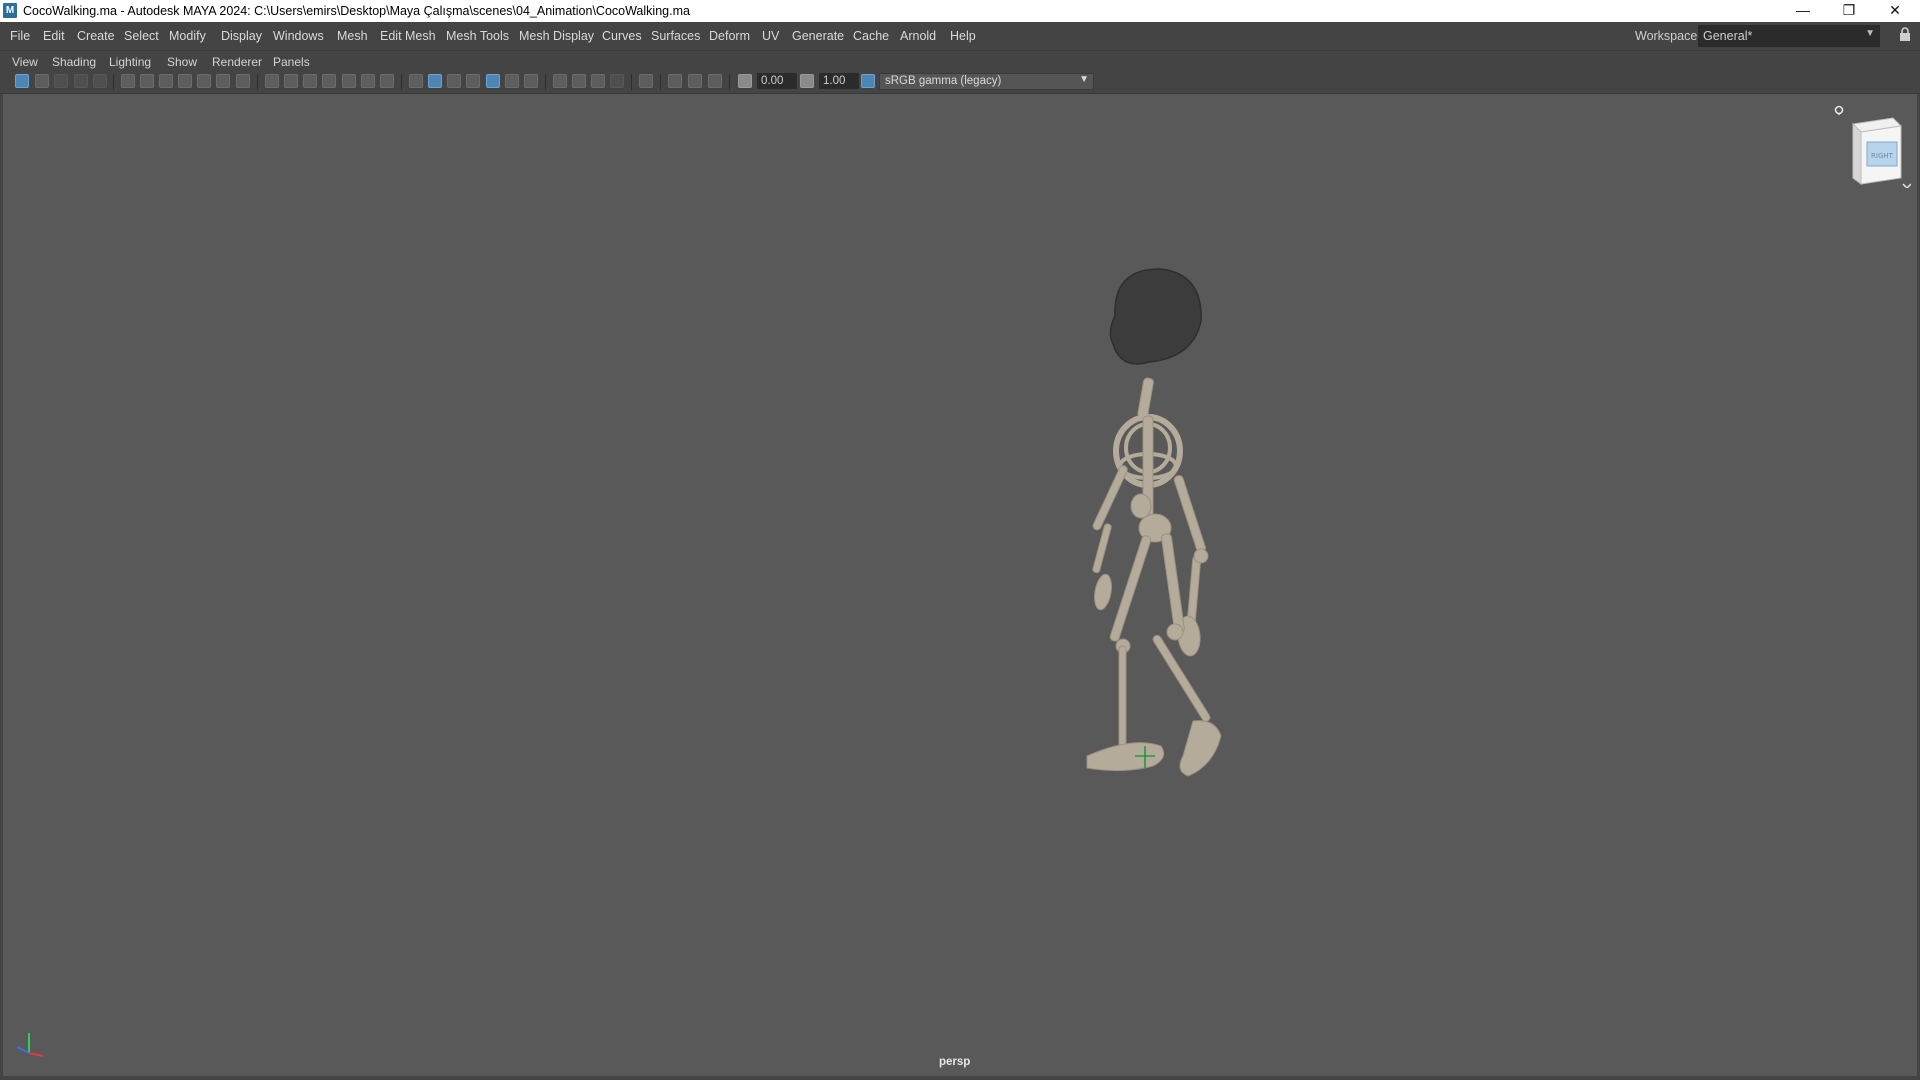  Describe the element at coordinates (29, 1047) in the screenshot. I see `axis-gizmo` at that location.